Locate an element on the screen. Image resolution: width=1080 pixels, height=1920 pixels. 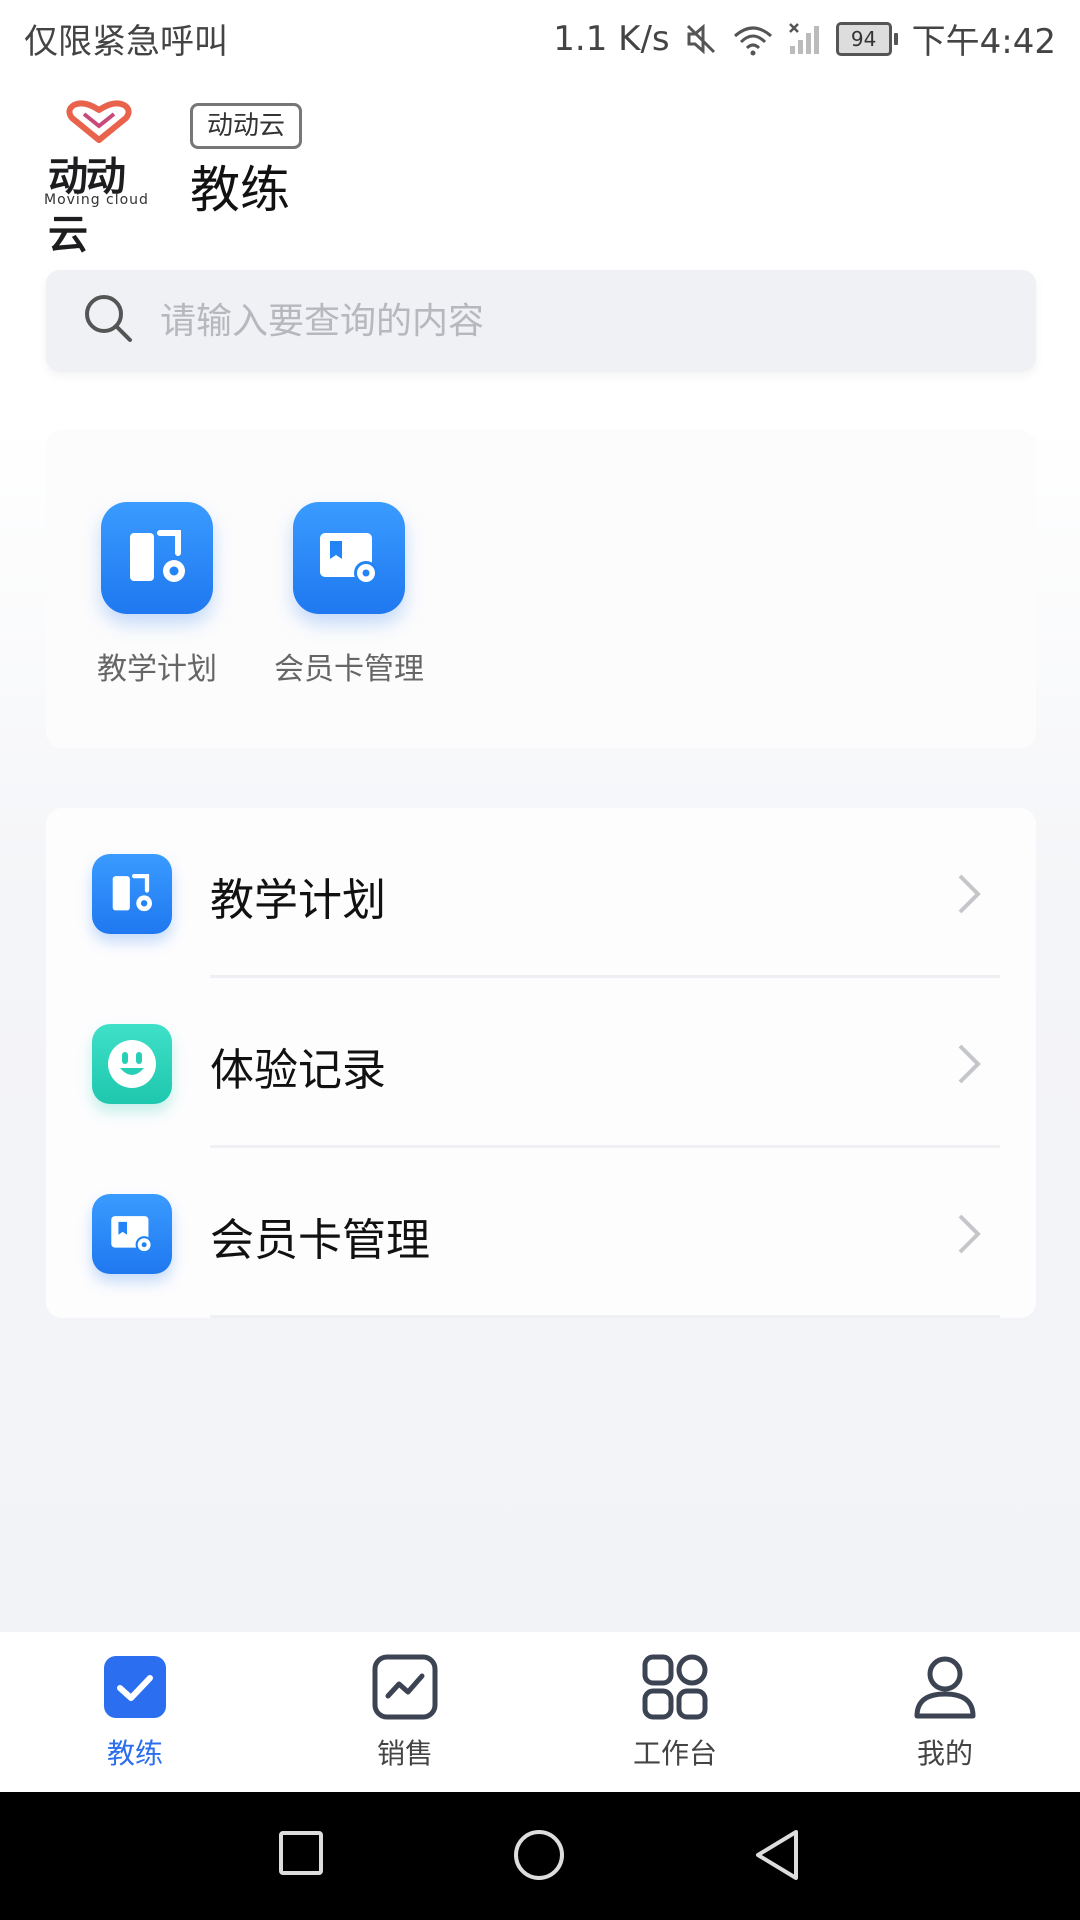
search-icon is located at coordinates (109, 321).